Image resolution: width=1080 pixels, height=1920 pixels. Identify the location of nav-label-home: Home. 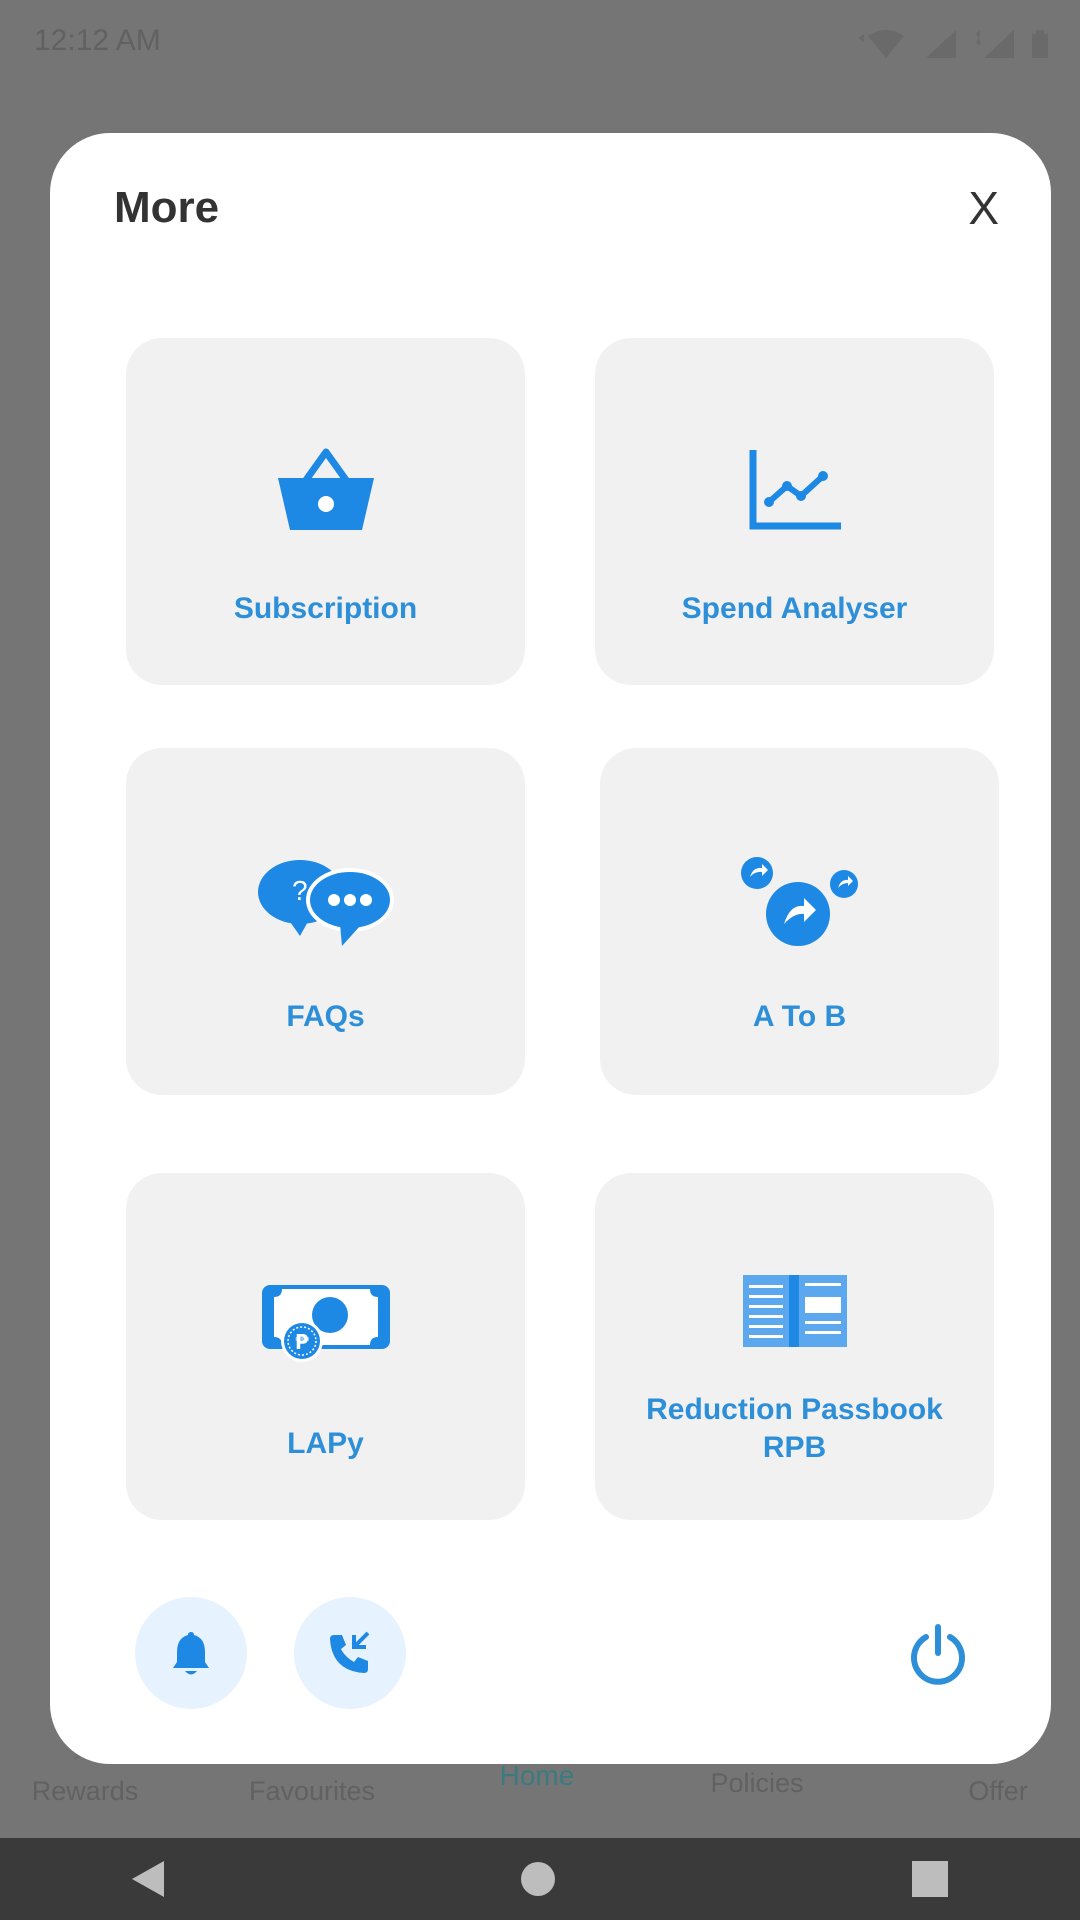
(537, 1775).